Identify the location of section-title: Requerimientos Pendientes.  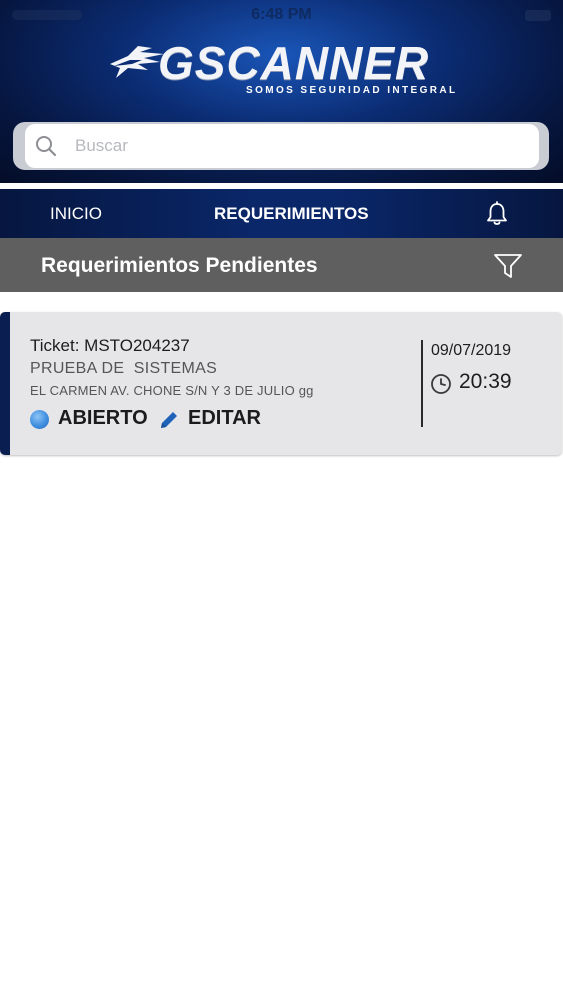
(179, 265).